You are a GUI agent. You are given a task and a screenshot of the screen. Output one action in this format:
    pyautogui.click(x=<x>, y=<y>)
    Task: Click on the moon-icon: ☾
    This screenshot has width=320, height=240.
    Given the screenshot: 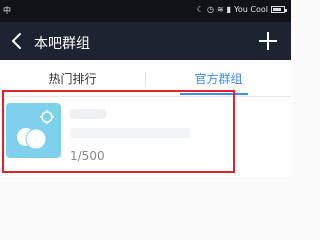 What is the action you would take?
    pyautogui.click(x=200, y=9)
    